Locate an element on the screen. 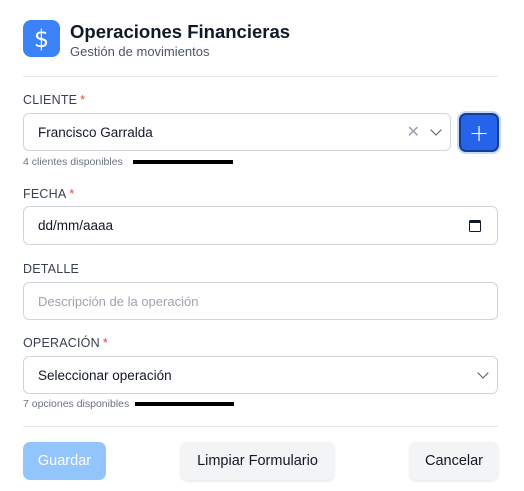  cancel-button: Cancelar is located at coordinates (454, 461).